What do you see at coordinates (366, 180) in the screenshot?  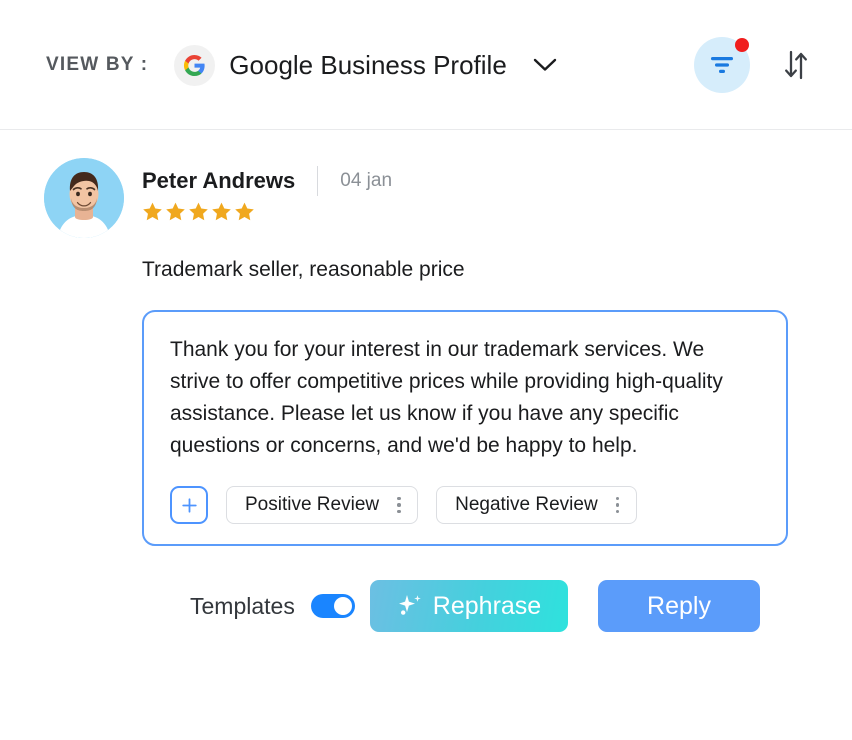 I see `review-date: 04 jan` at bounding box center [366, 180].